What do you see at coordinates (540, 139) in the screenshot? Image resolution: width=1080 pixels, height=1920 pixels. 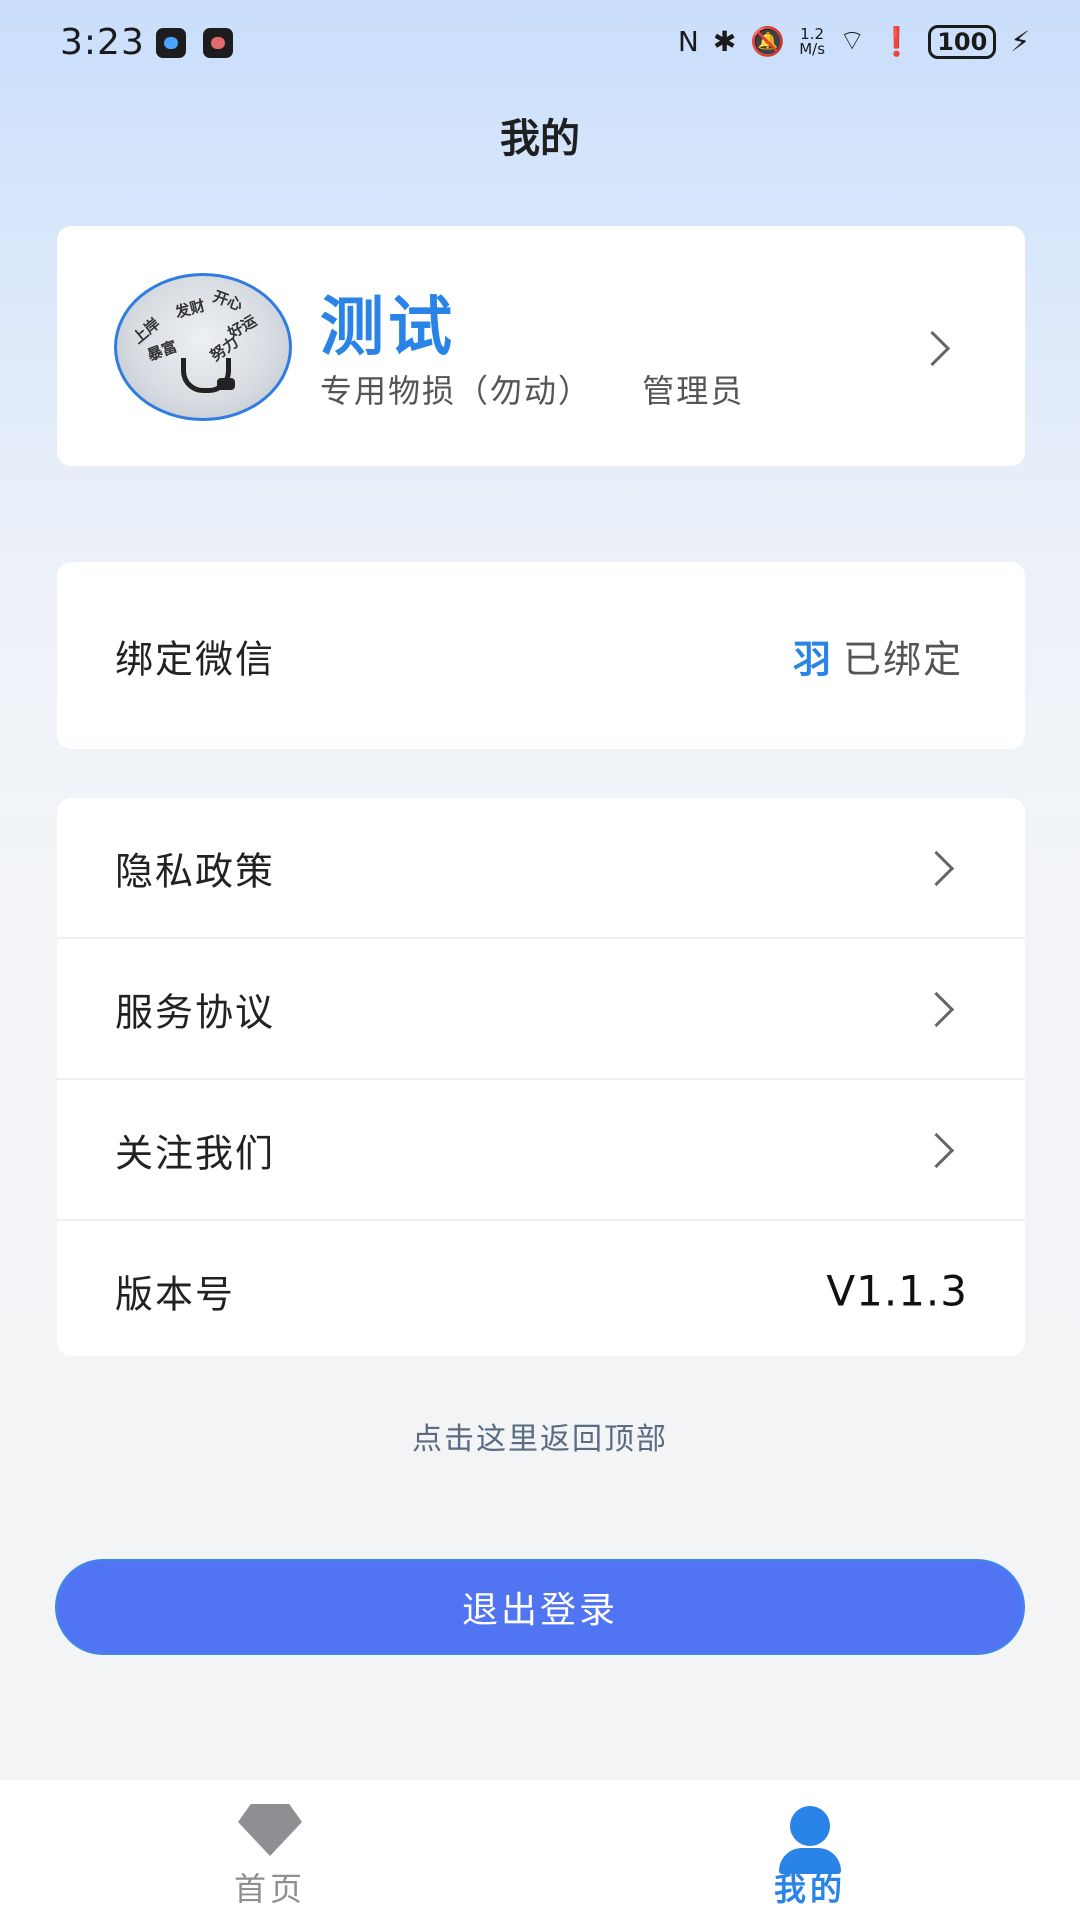 I see `page-title: 我的` at bounding box center [540, 139].